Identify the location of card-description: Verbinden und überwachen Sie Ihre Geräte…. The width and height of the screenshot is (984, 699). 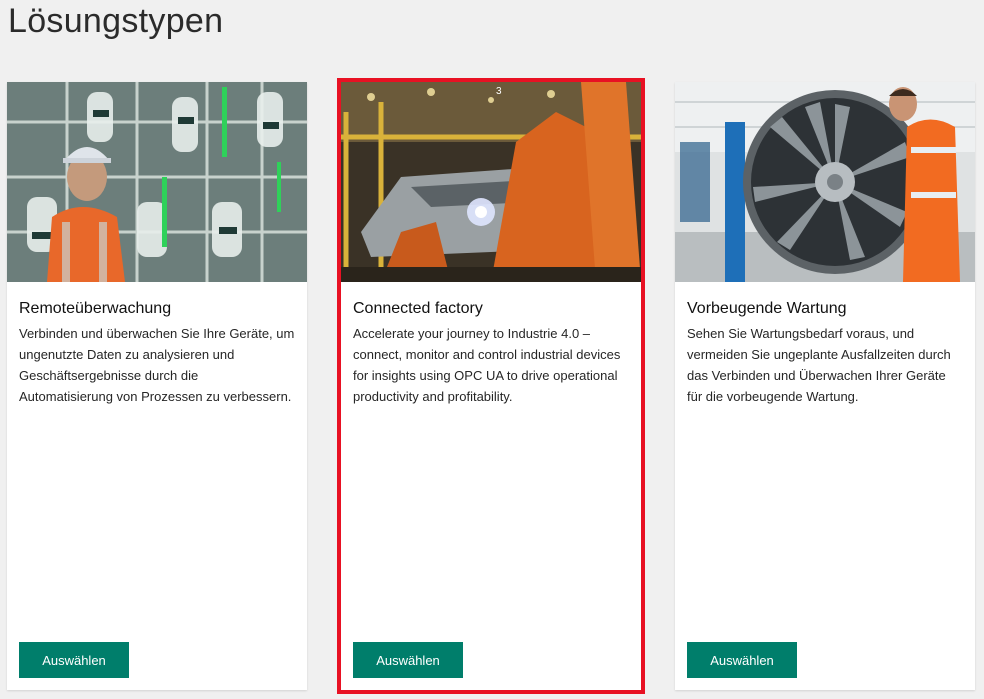
(157, 365).